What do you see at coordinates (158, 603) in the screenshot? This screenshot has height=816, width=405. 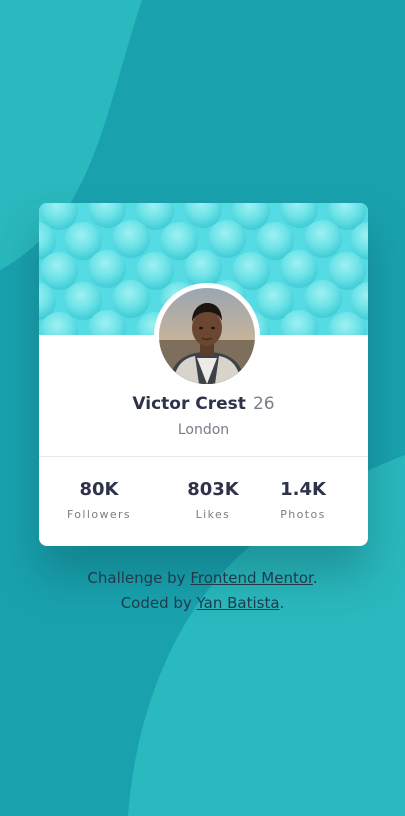 I see `attribution-coded-text: Coded by` at bounding box center [158, 603].